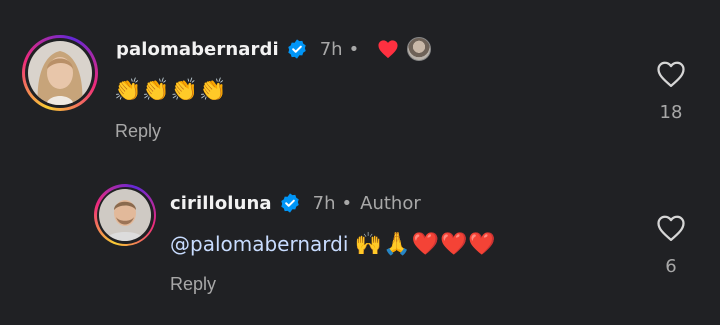 This screenshot has width=720, height=325. Describe the element at coordinates (197, 49) in the screenshot. I see `comment-username: palomabernardi` at that location.